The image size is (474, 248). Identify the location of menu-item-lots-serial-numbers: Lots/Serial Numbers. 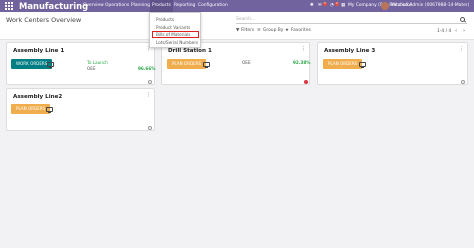
(177, 42).